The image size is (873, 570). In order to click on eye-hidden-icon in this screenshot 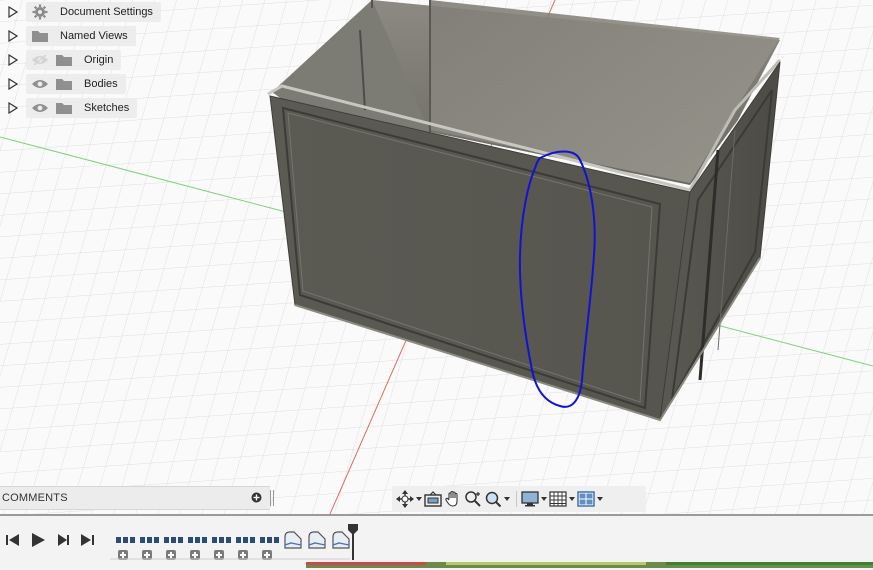, I will do `click(40, 60)`.